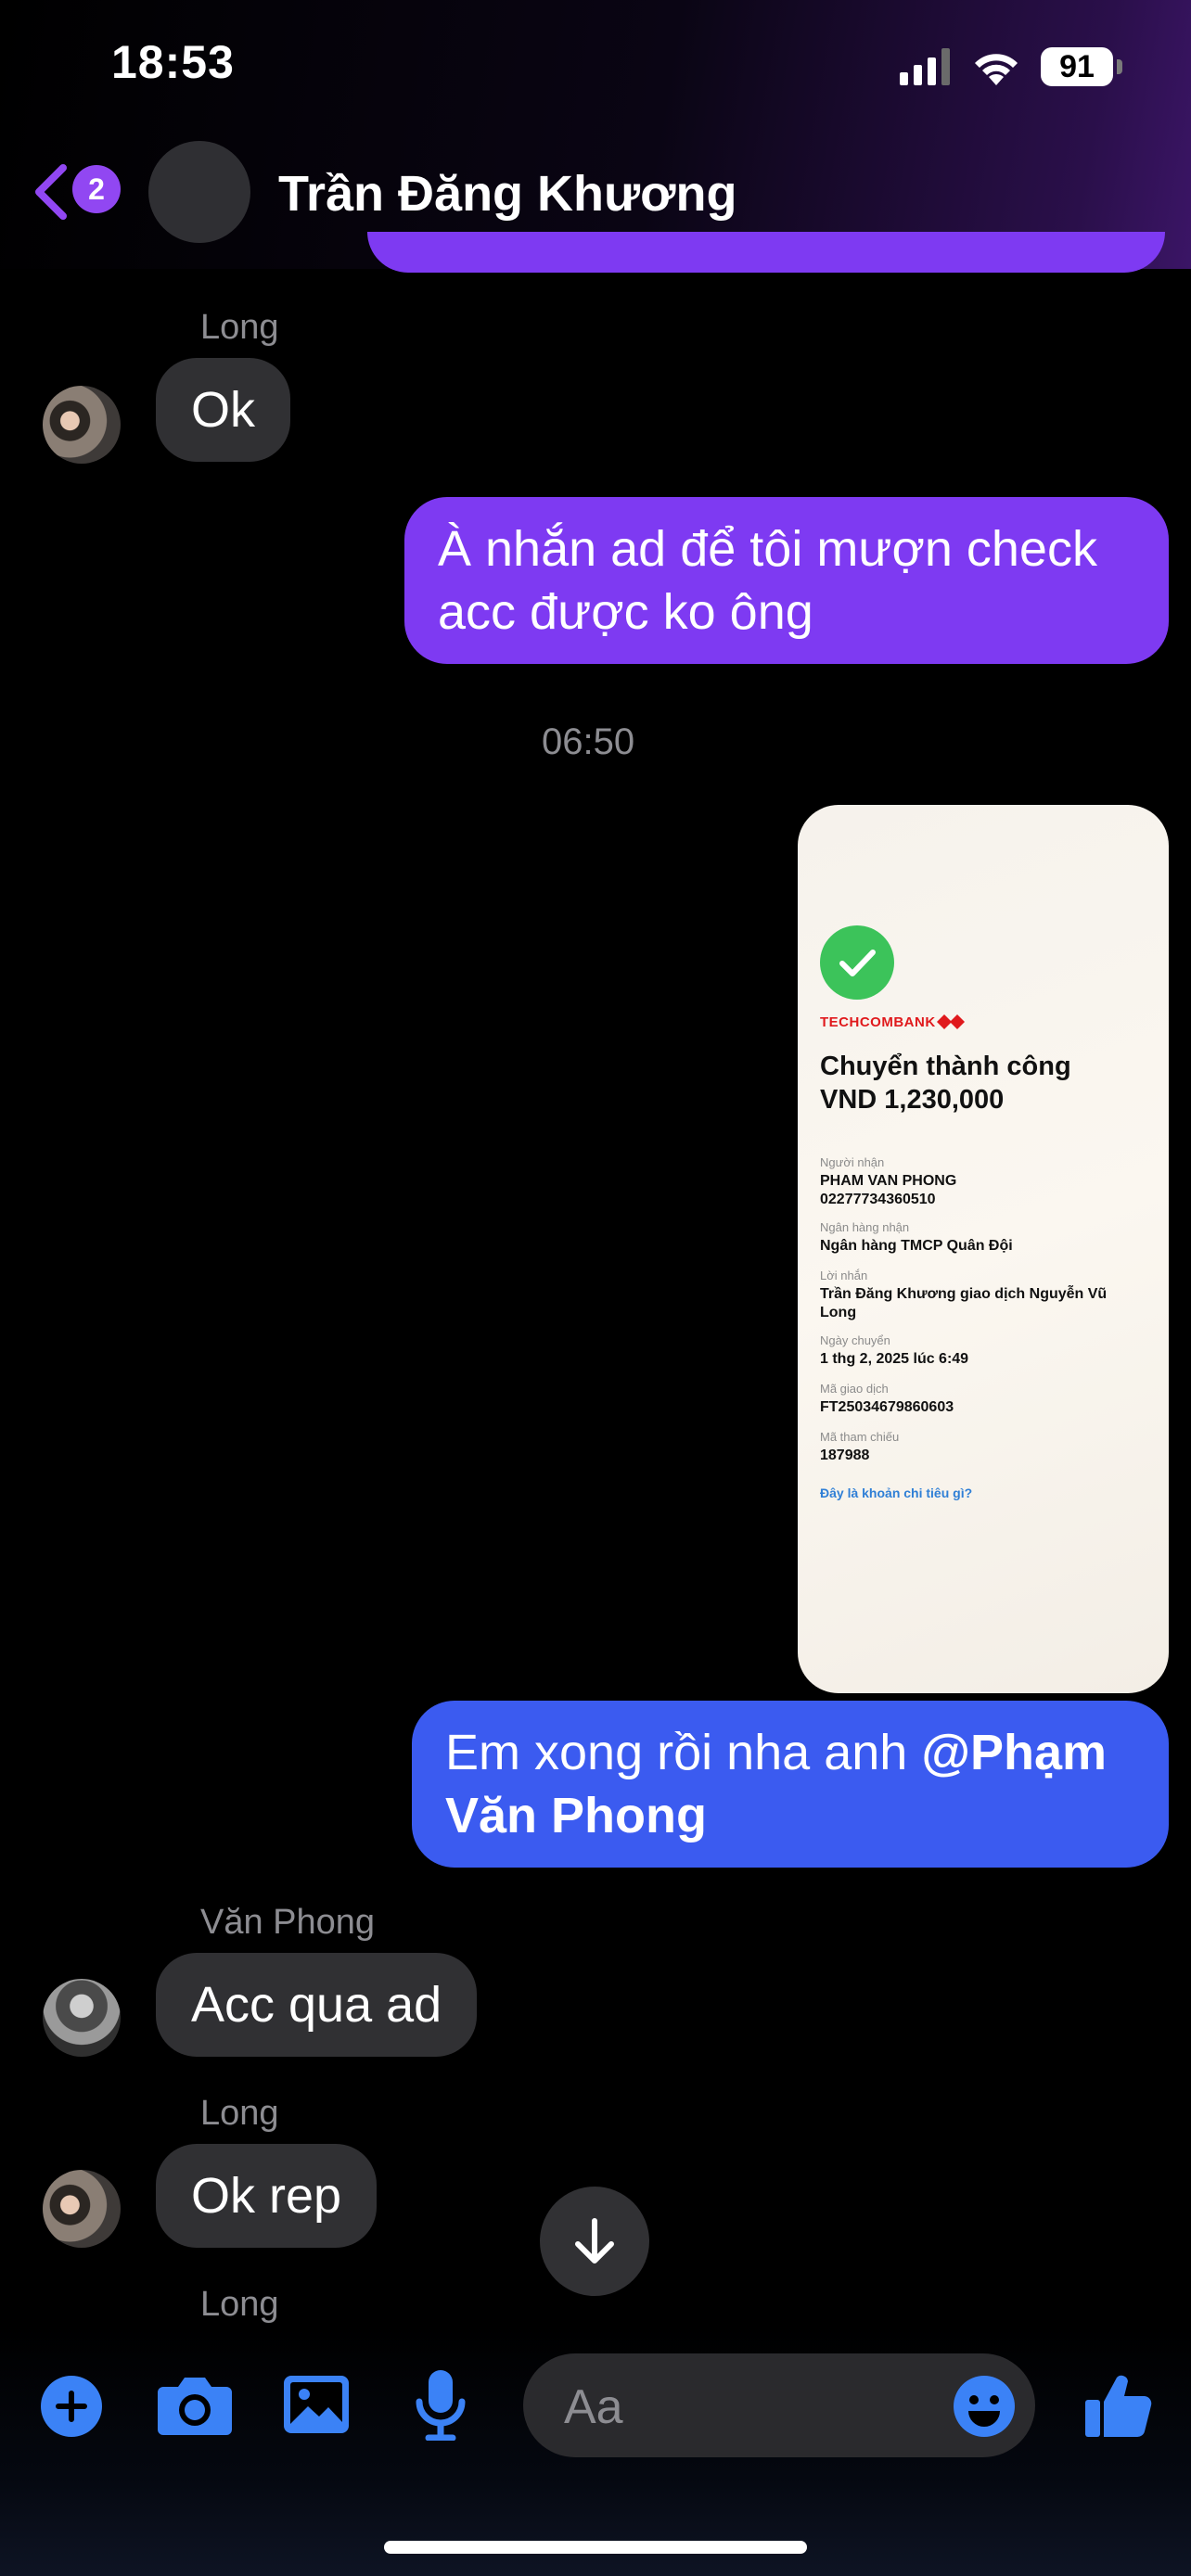 The image size is (1191, 2576). Describe the element at coordinates (945, 1066) in the screenshot. I see `receipt-title: Chuyển thành công` at that location.